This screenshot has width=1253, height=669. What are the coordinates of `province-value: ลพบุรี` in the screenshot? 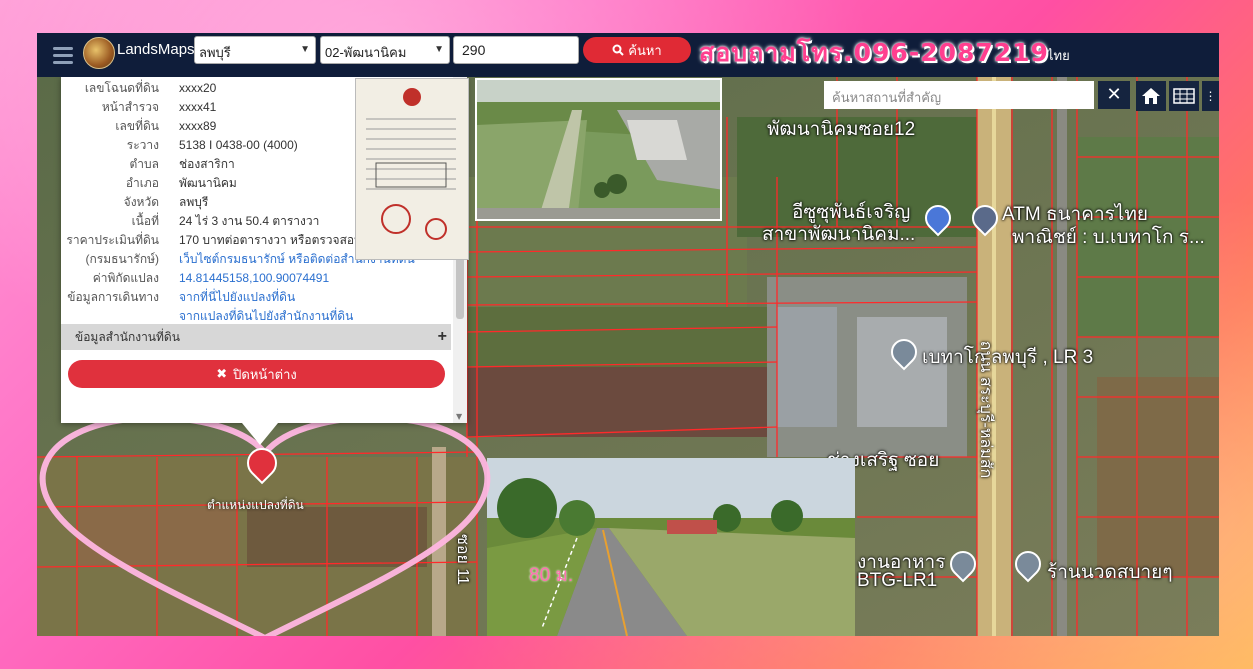 It's located at (215, 52).